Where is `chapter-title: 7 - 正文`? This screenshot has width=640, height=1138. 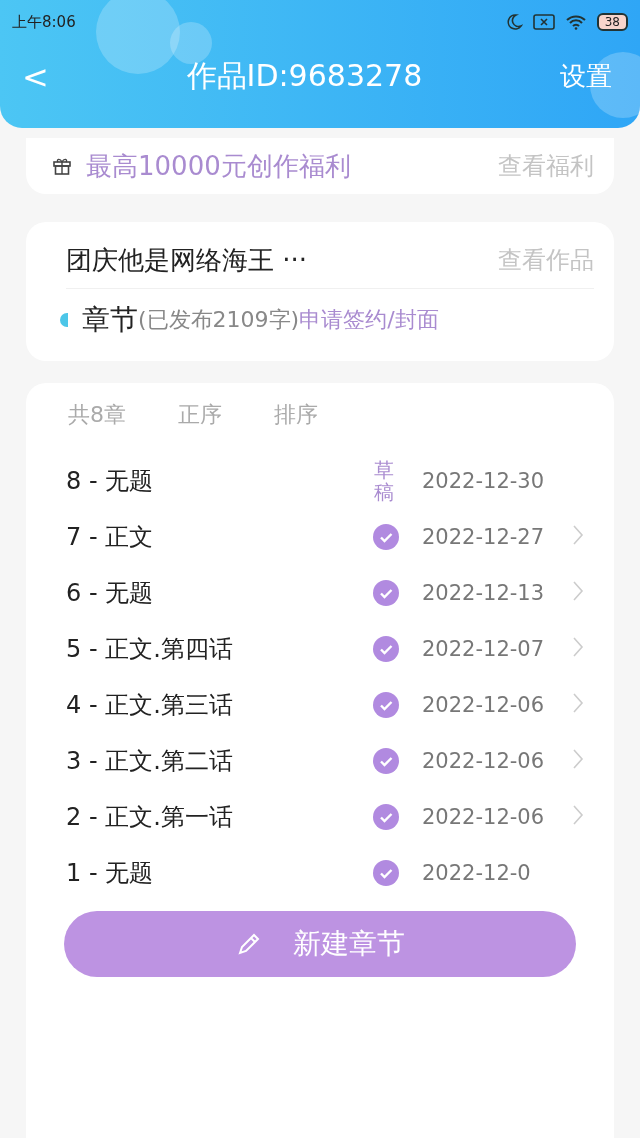
chapter-title: 7 - 正文 is located at coordinates (191, 537).